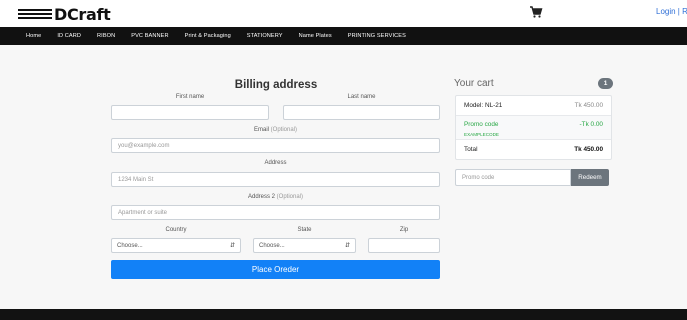 The width and height of the screenshot is (687, 320). Describe the element at coordinates (275, 163) in the screenshot. I see `address-label: Address` at that location.